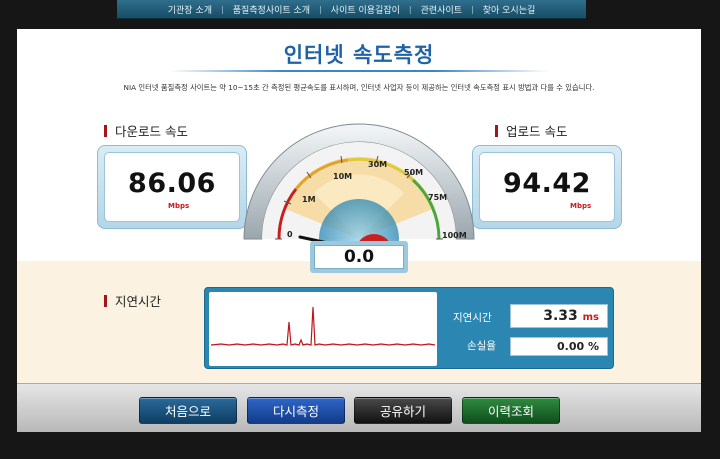 This screenshot has width=720, height=459. What do you see at coordinates (296, 410) in the screenshot?
I see `remeasure-button: 다시측정` at bounding box center [296, 410].